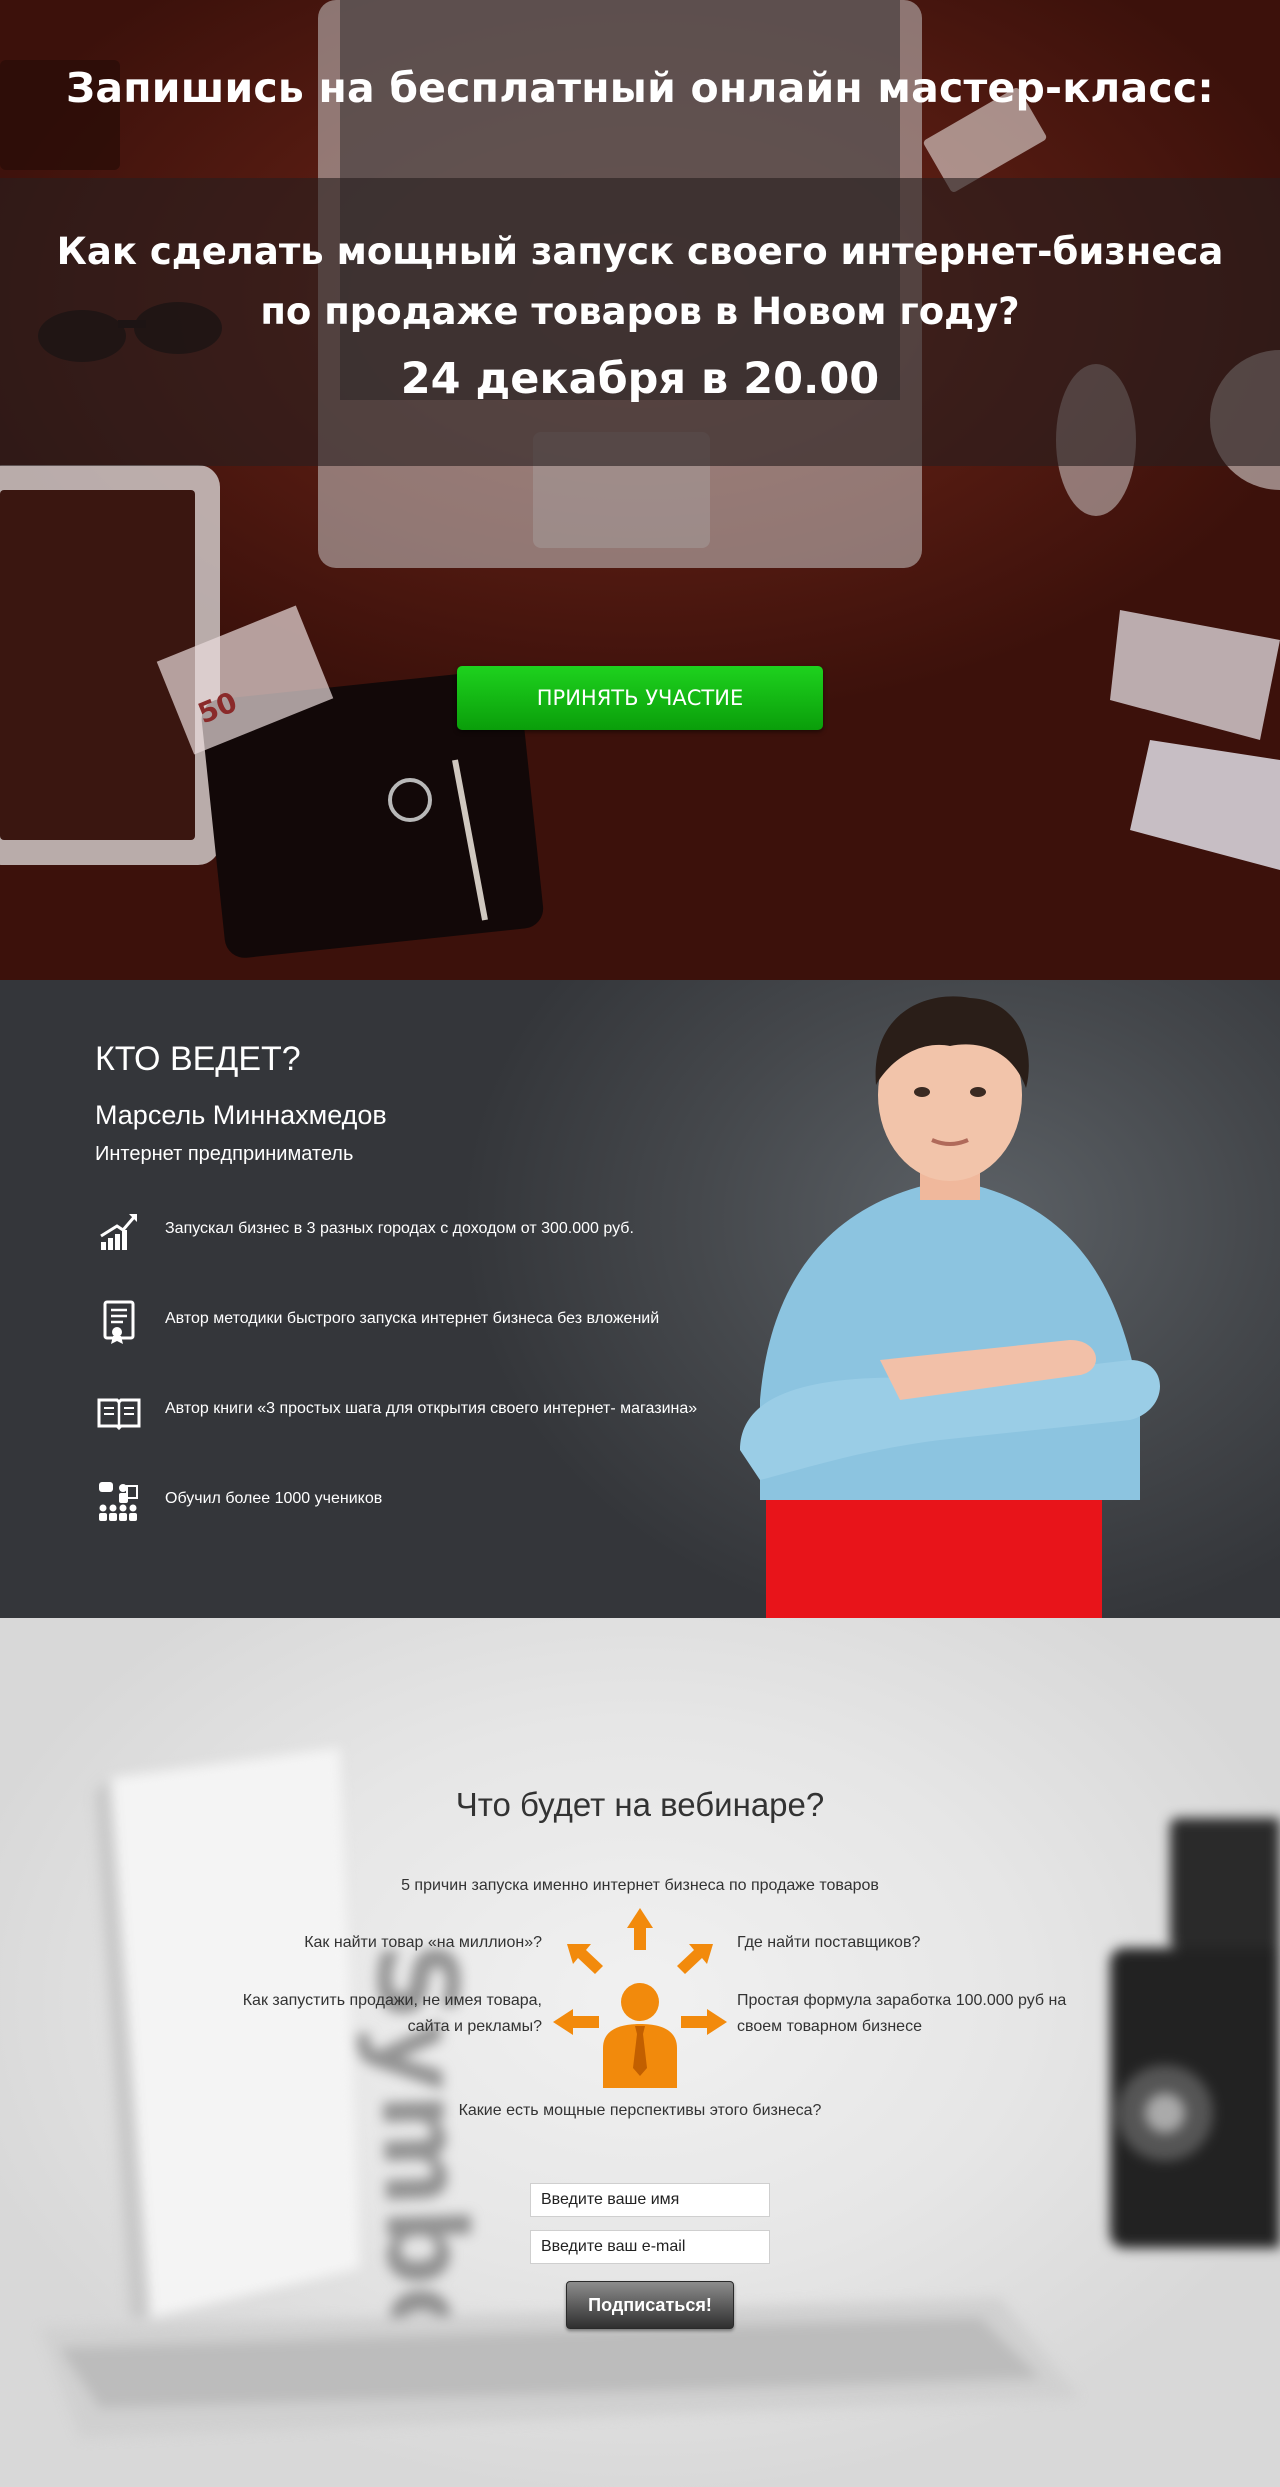  Describe the element at coordinates (241, 1115) in the screenshot. I see `presenter-name: Марсель Миннахмедов` at that location.